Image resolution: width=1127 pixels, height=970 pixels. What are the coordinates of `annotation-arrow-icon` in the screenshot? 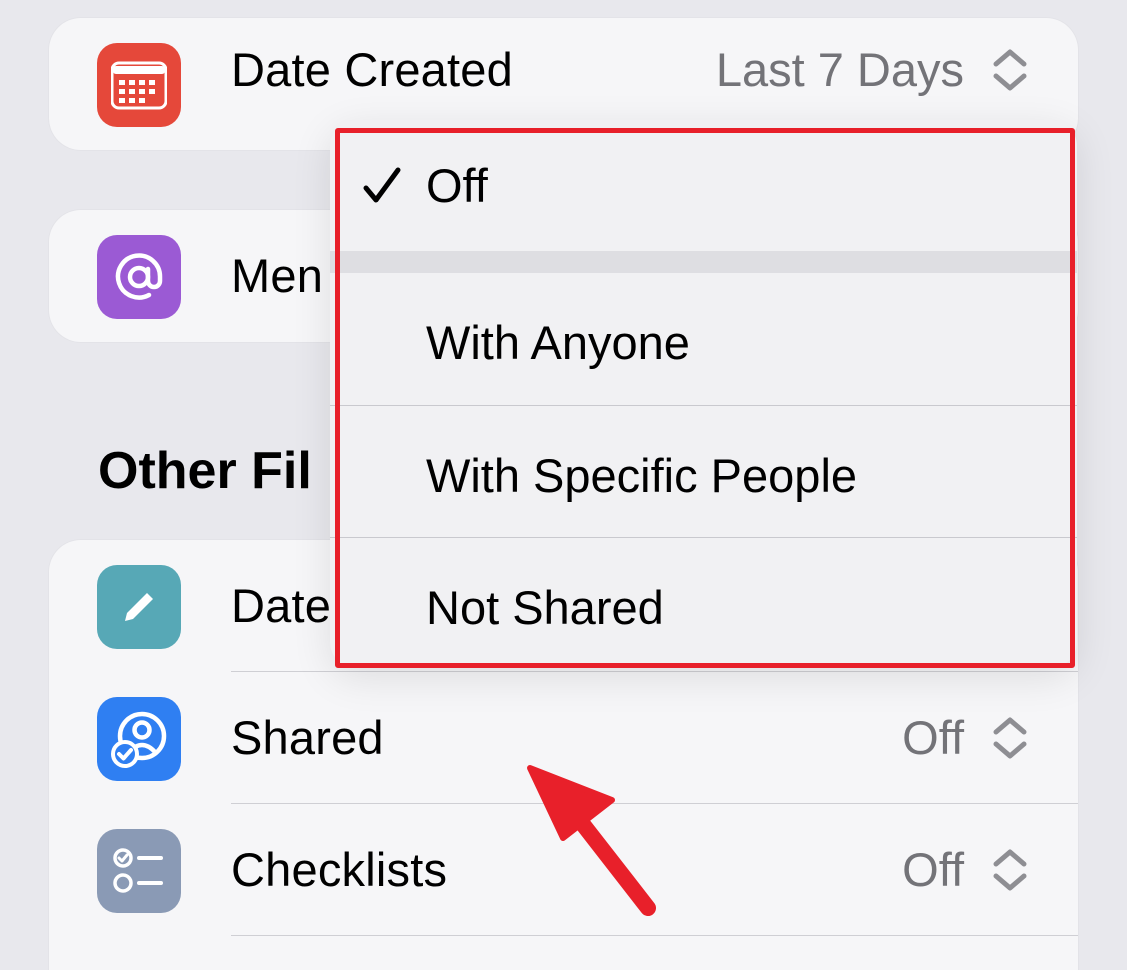 It's located at (591, 840).